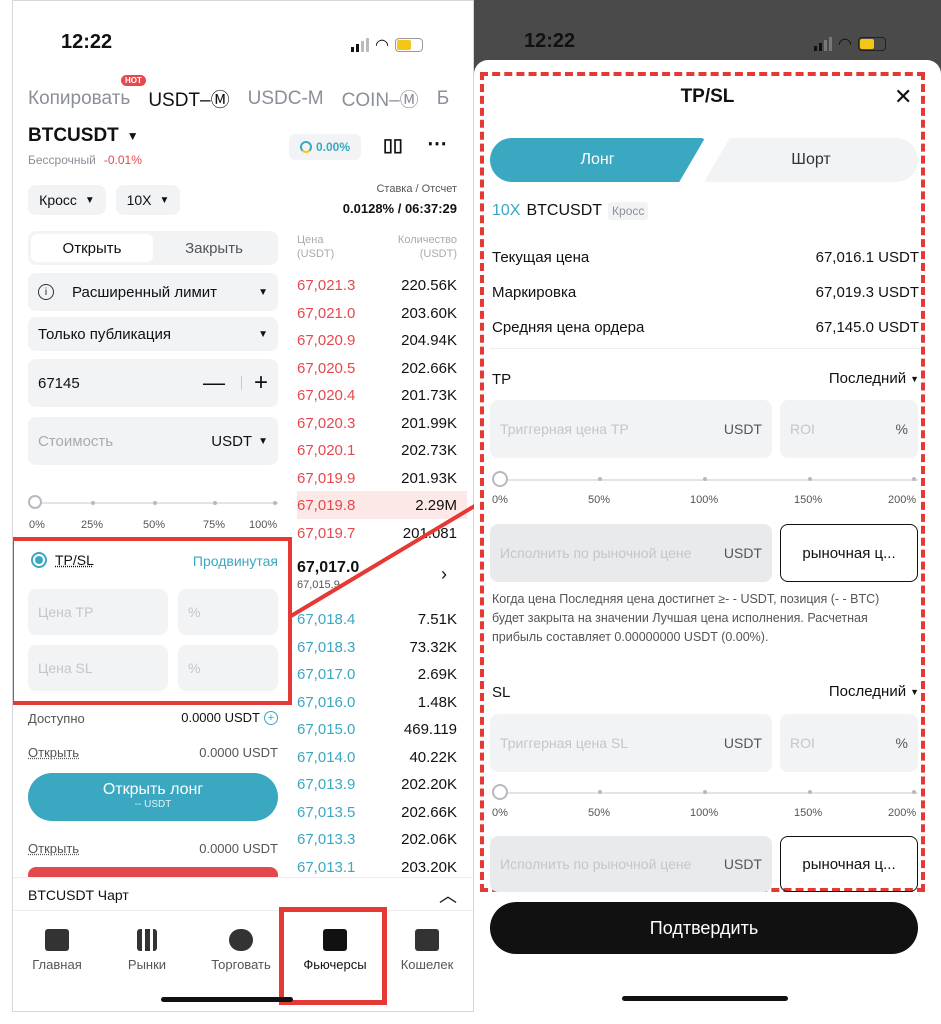 The image size is (941, 1024). I want to click on tp-trigger-placeholder: Триггерная цена TP, so click(564, 429).